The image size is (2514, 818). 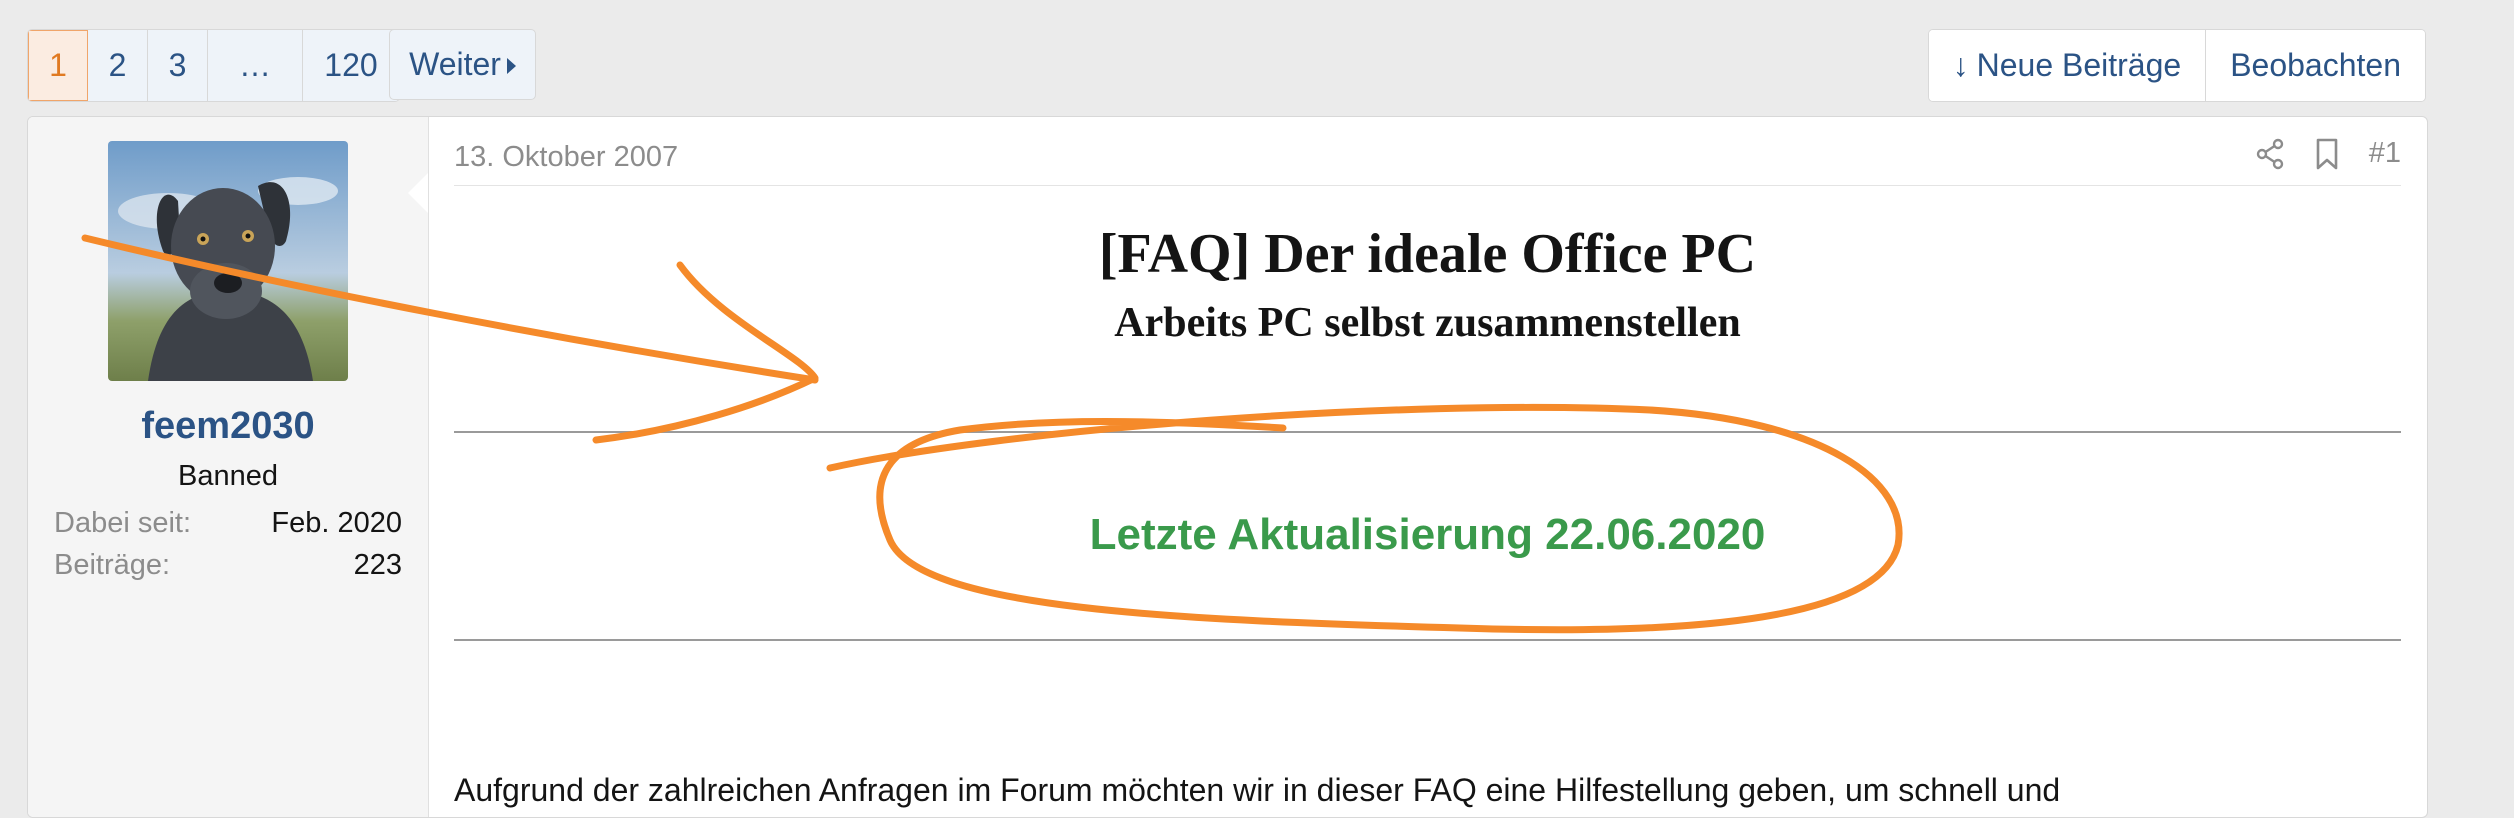 What do you see at coordinates (1427, 161) in the screenshot?
I see `post-header: 13. Oktober 2007 #1` at bounding box center [1427, 161].